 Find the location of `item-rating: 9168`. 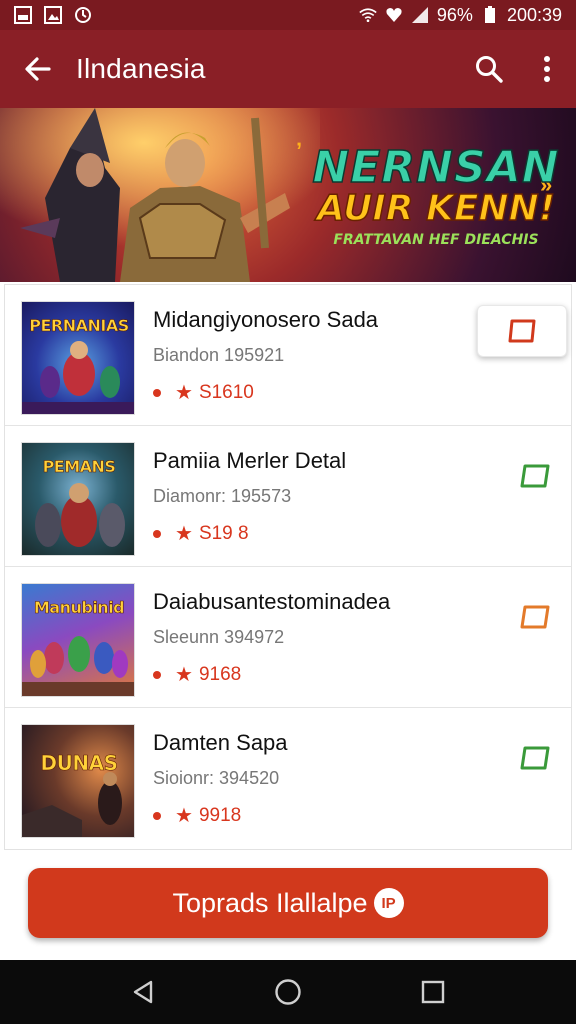

item-rating: 9168 is located at coordinates (220, 674).